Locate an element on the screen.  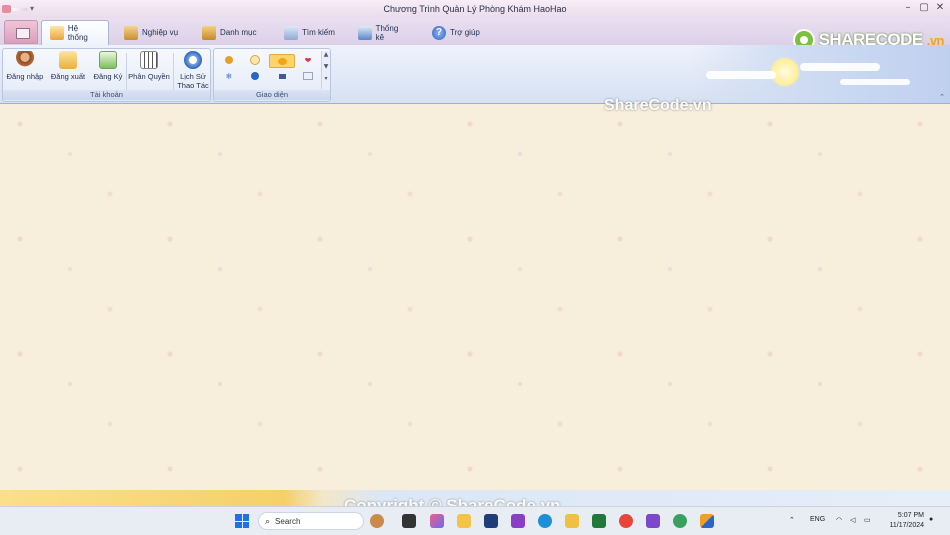
gallery-down-icon: ▼ is located at coordinates (326, 69).